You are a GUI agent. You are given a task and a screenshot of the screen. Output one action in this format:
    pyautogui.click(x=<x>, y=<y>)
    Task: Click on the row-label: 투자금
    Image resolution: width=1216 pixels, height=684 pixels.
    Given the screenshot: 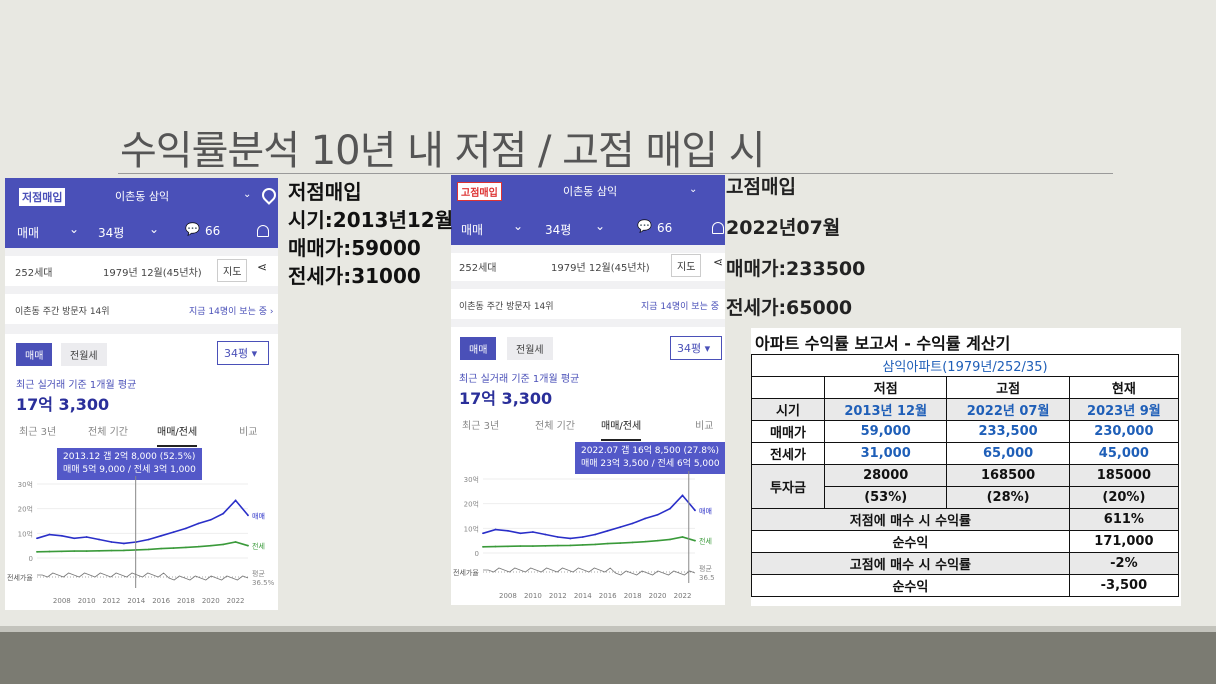 What is the action you would take?
    pyautogui.click(x=788, y=486)
    